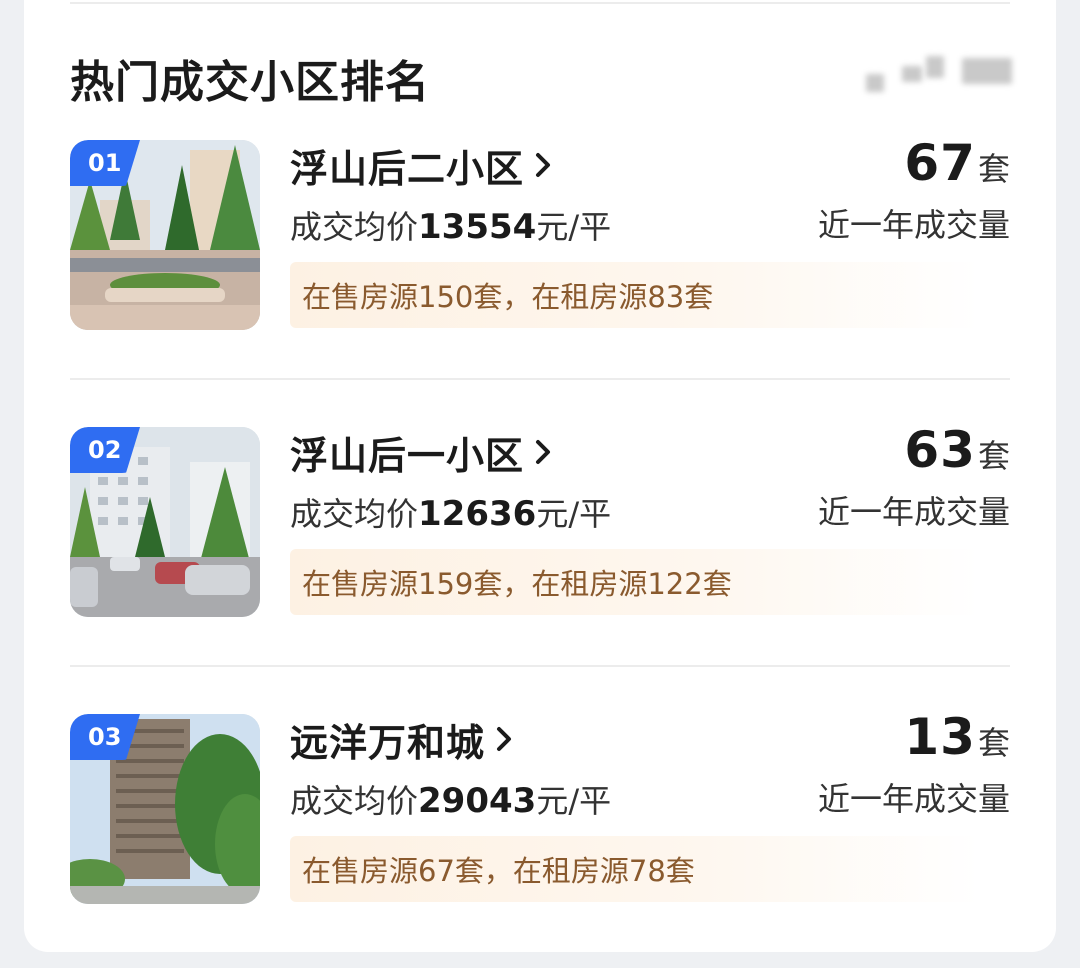  What do you see at coordinates (635, 582) in the screenshot?
I see `listing-info: 在售房源159套，在租房源122套` at bounding box center [635, 582].